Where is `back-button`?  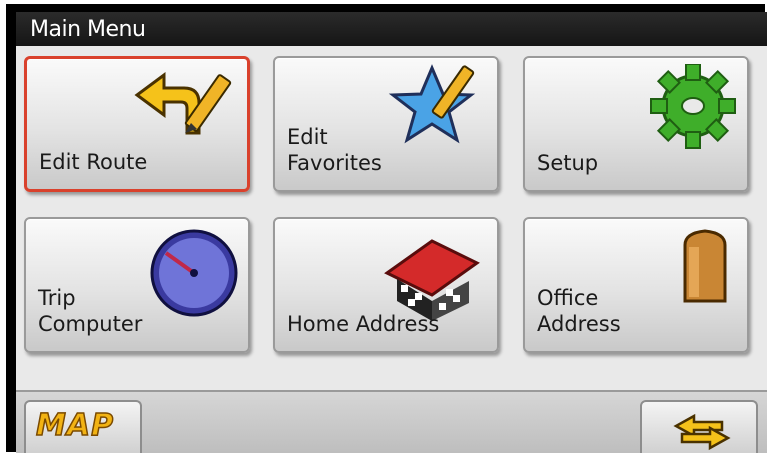
back-button is located at coordinates (699, 426).